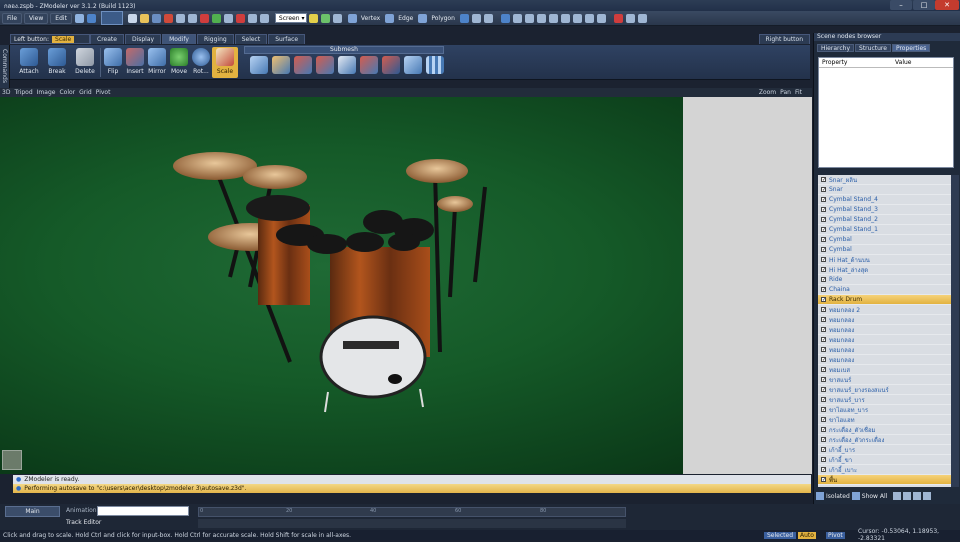  Describe the element at coordinates (884, 190) in the screenshot. I see `scene-node-row: ✓ Snar` at that location.